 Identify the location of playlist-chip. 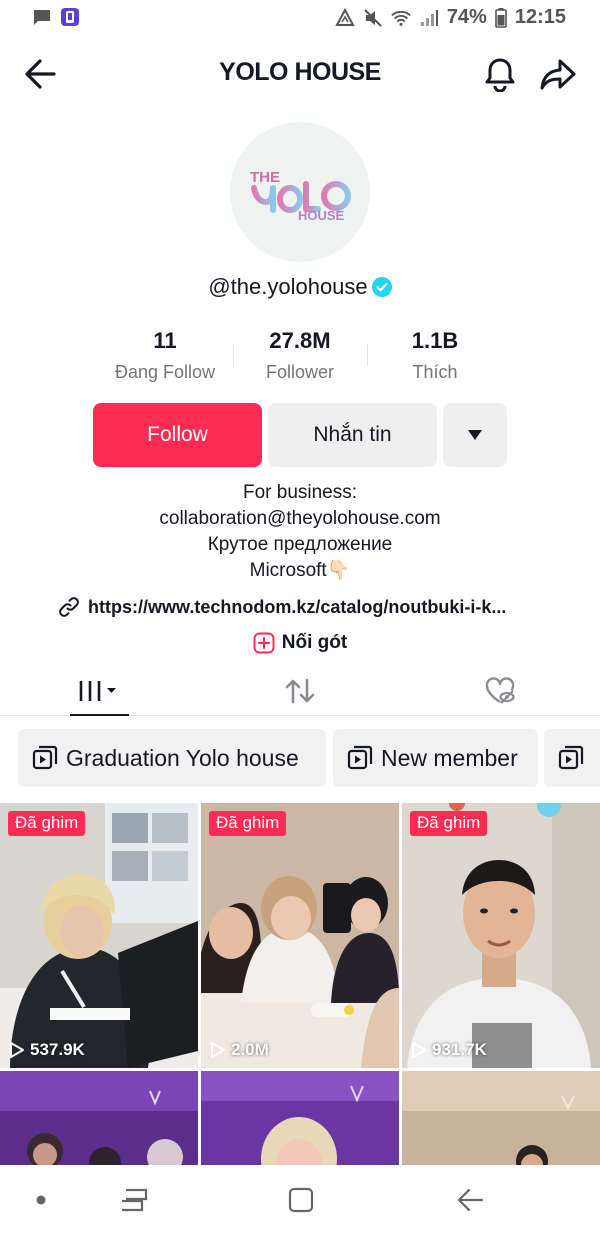
(572, 758).